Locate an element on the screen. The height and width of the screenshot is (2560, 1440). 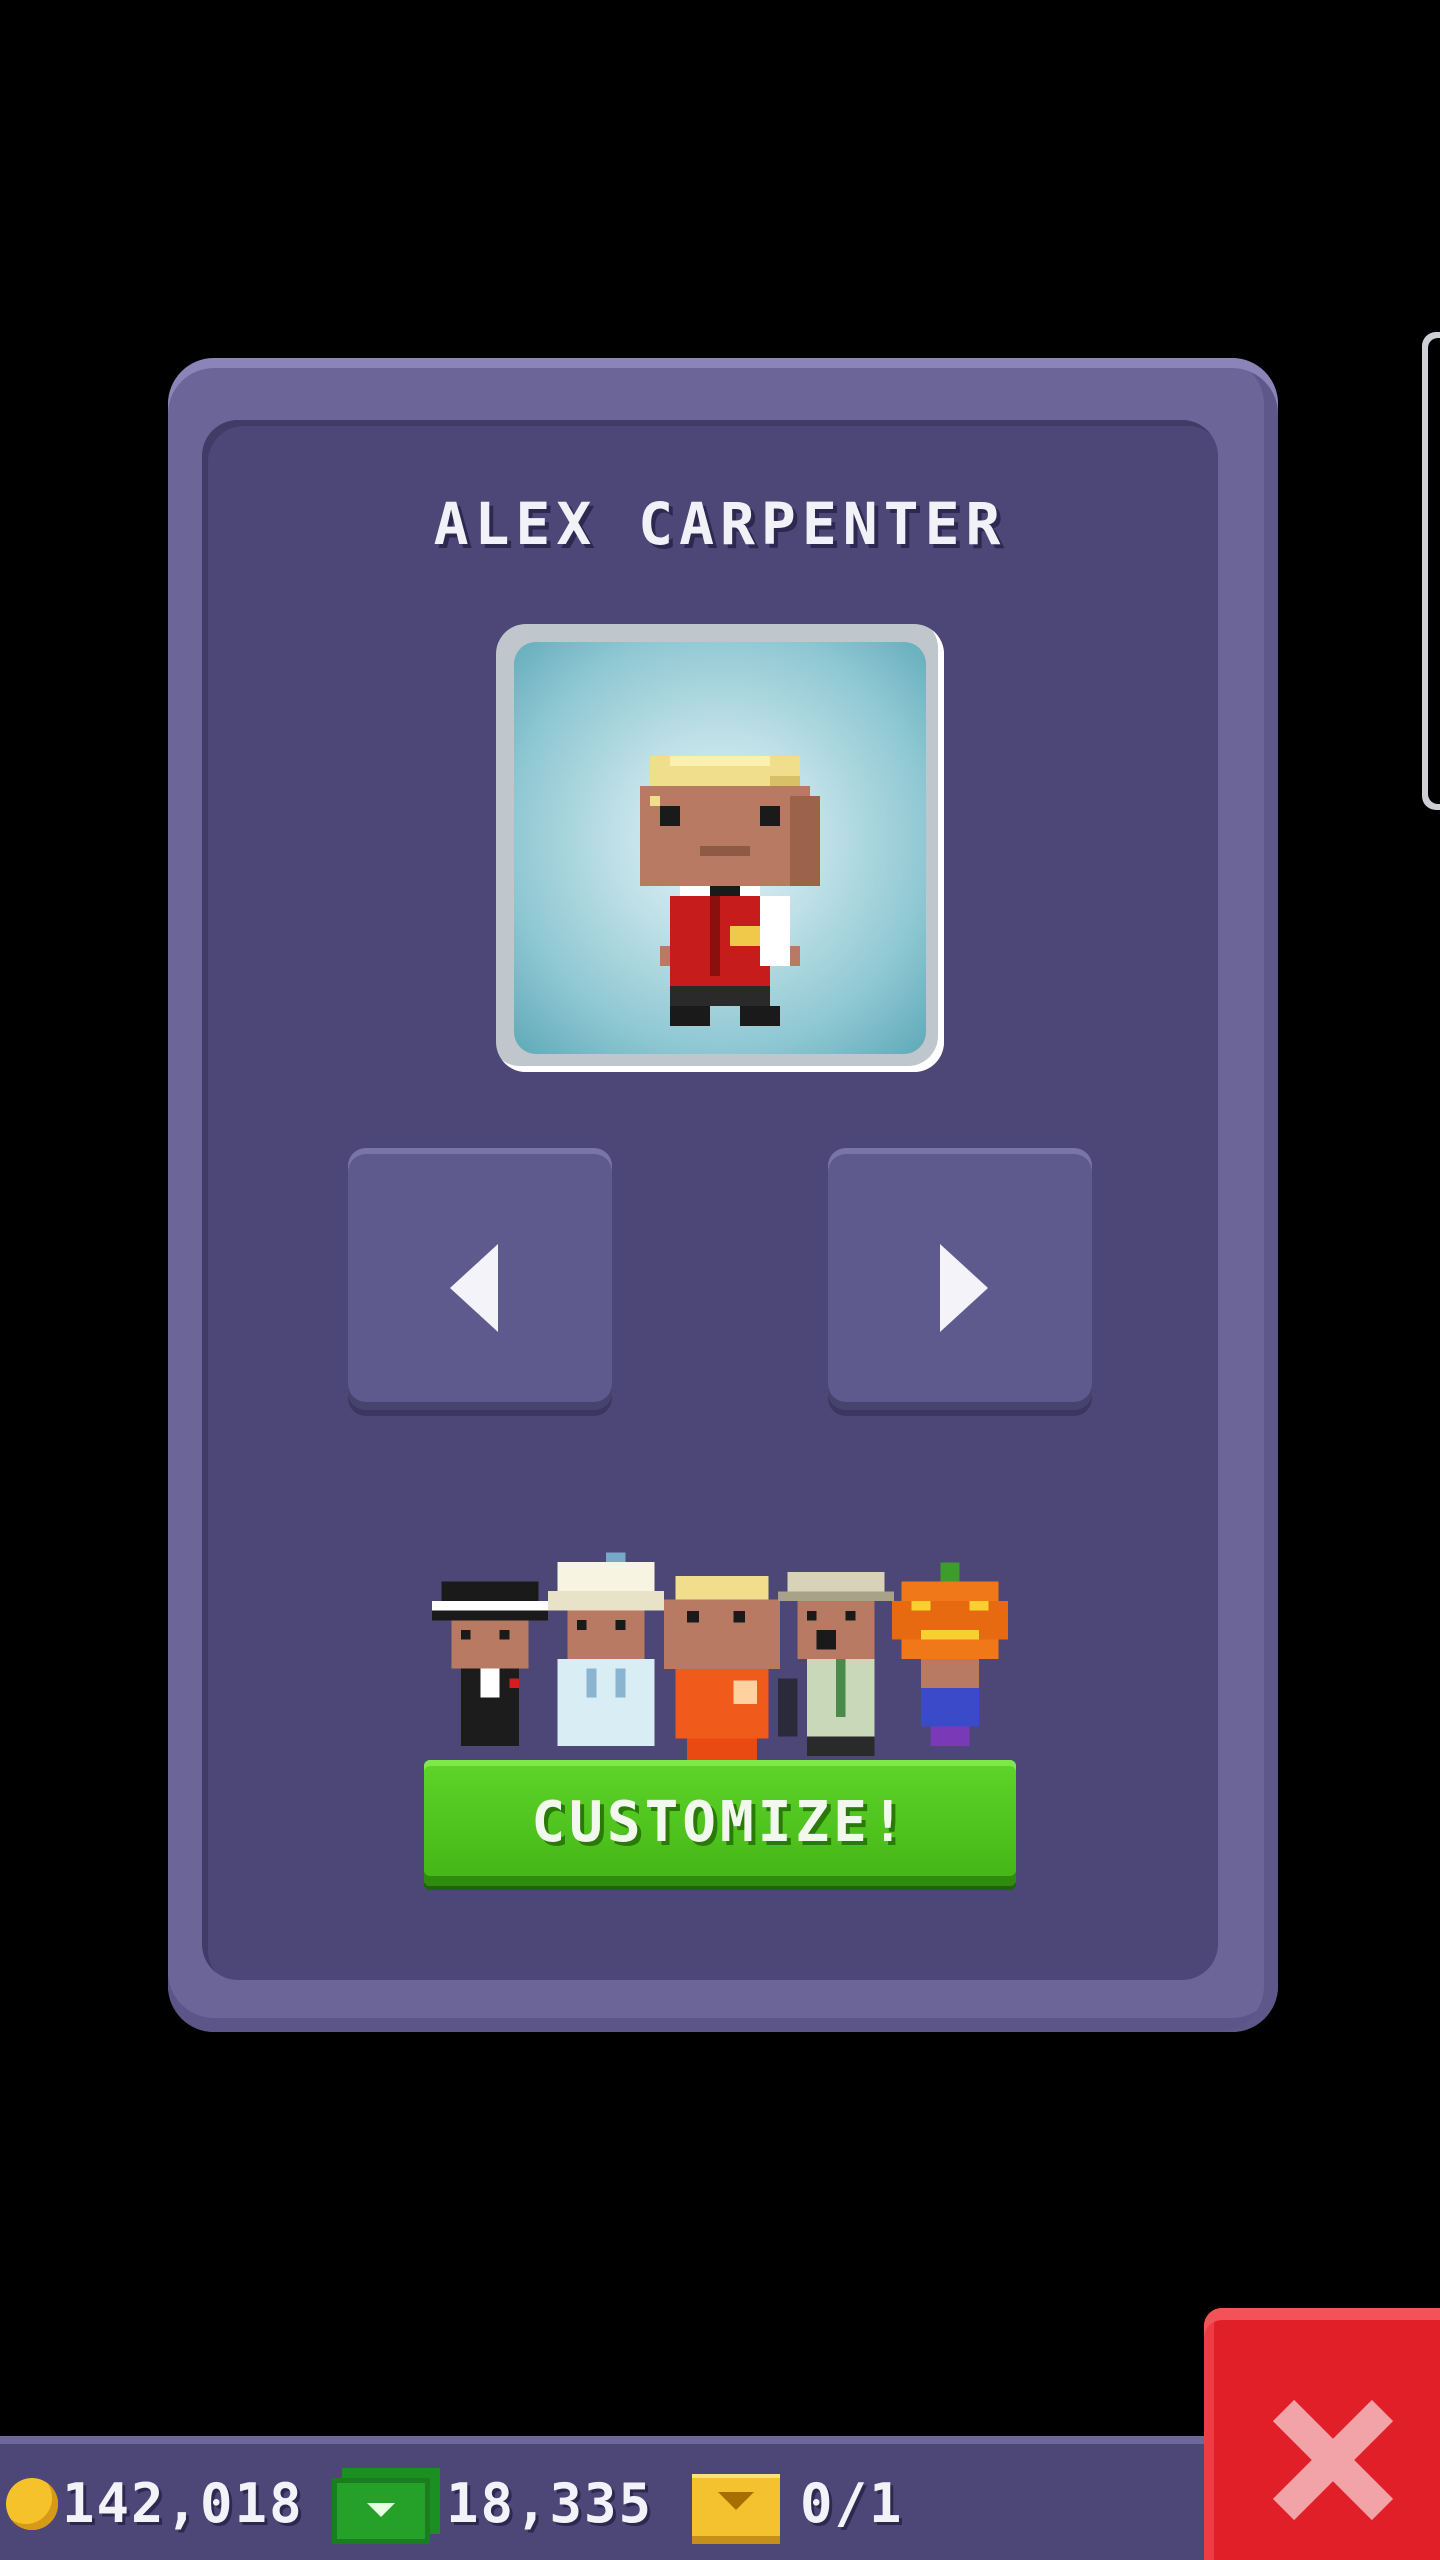
previous-character-button is located at coordinates (480, 1279).